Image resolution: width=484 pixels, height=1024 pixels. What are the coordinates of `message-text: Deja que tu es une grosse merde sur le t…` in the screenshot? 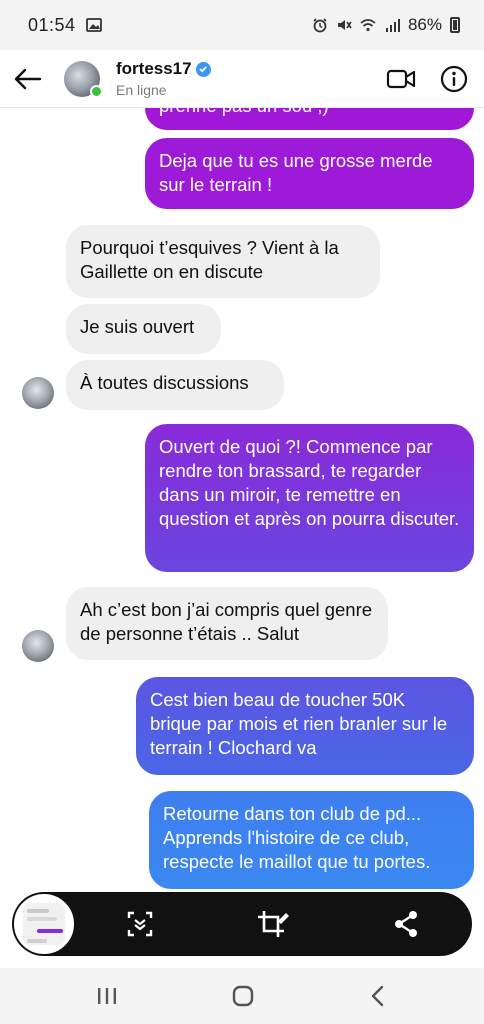 It's located at (296, 172).